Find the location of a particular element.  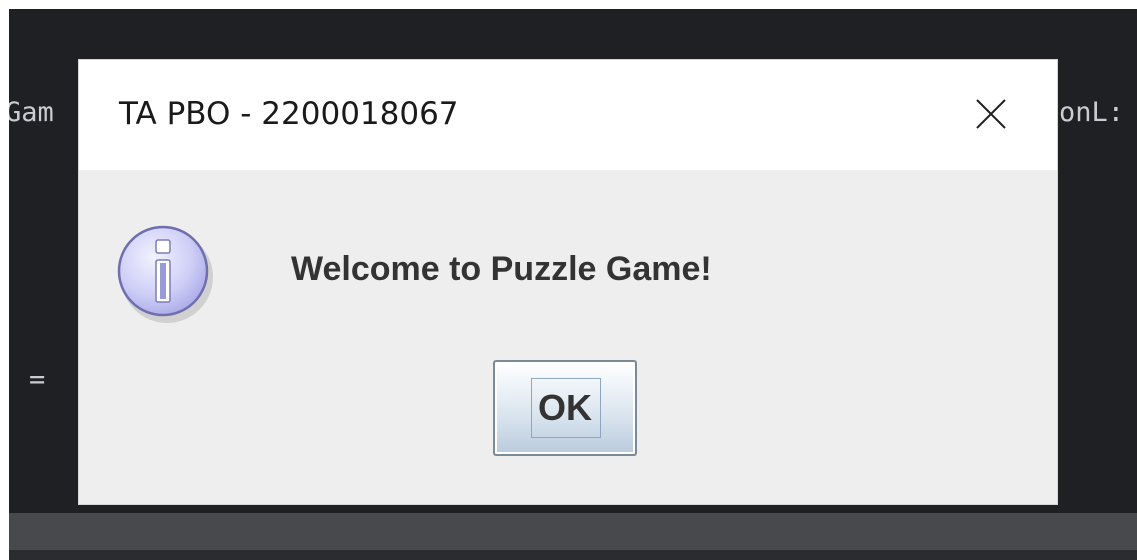

ok-button-label: OK is located at coordinates (565, 407).